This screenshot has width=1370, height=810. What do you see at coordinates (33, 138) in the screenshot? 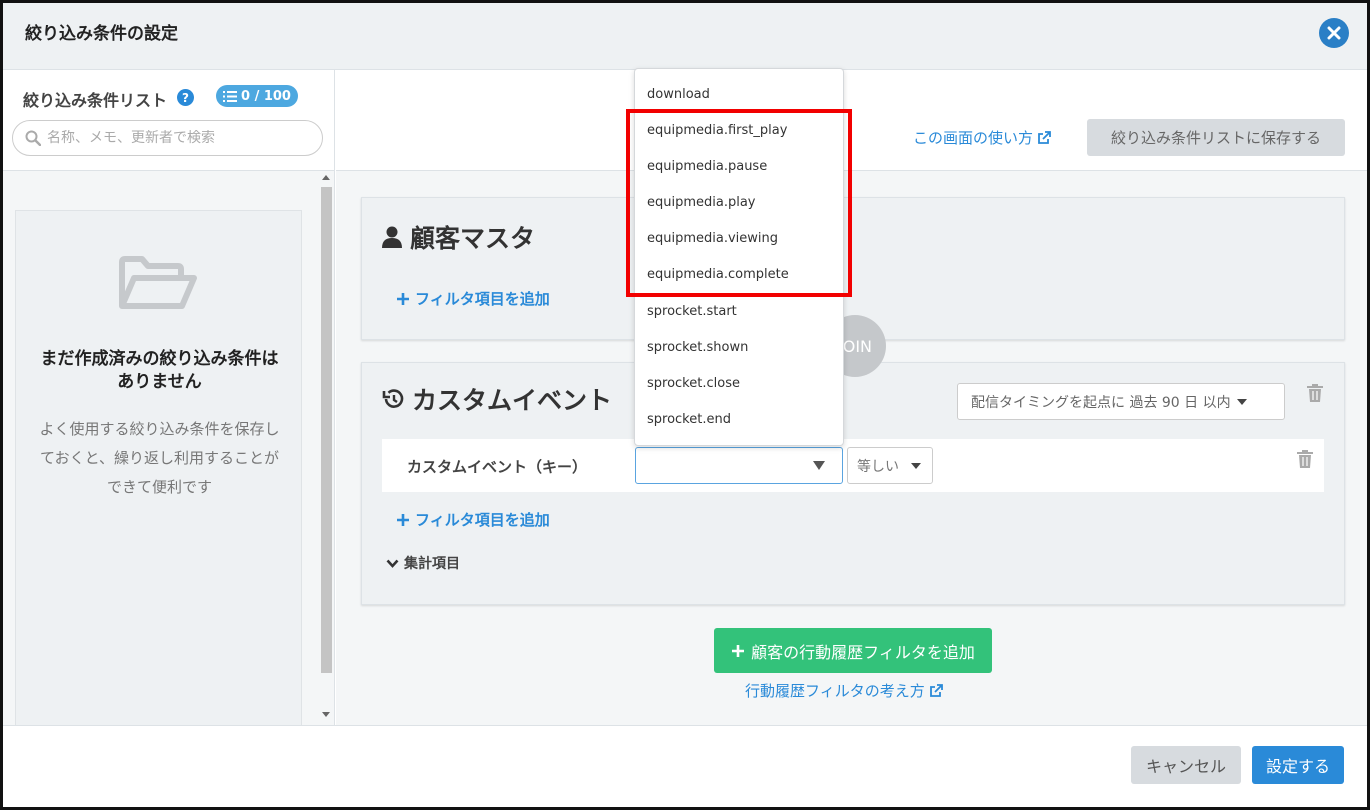
I see `search-icon` at bounding box center [33, 138].